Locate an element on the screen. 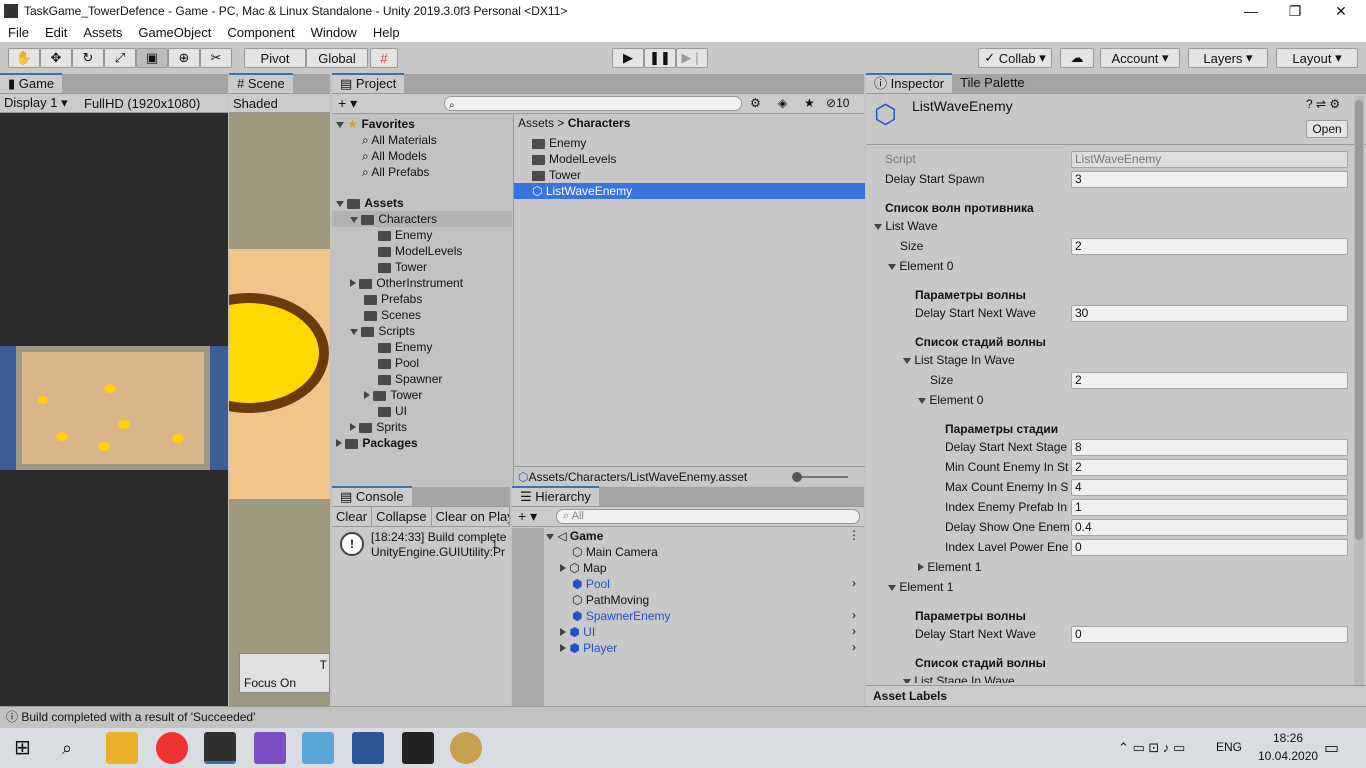  account-dropdown: Account ▾ is located at coordinates (1140, 58).